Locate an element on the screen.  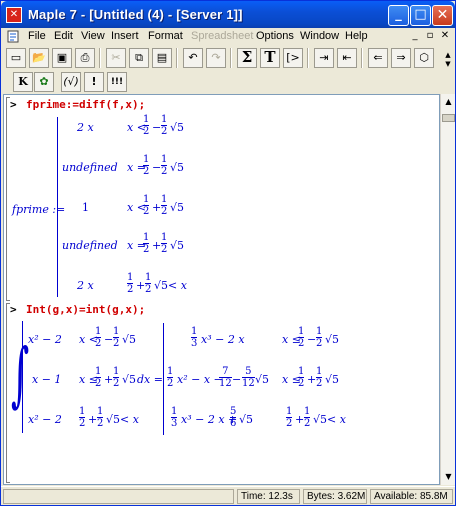
context-toolbar: K ✿ (√) ! !!! is located at coordinates (229, 82).